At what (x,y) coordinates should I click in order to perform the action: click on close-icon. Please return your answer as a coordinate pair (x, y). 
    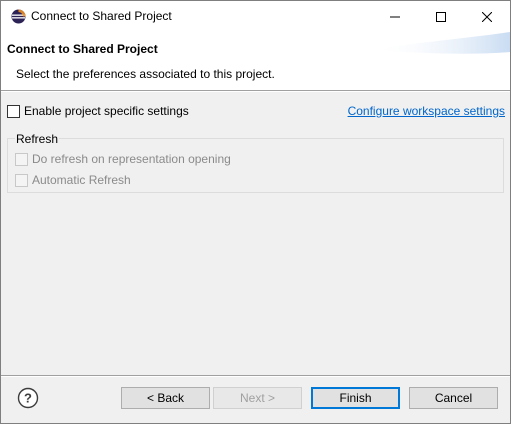
    Looking at the image, I should click on (487, 16).